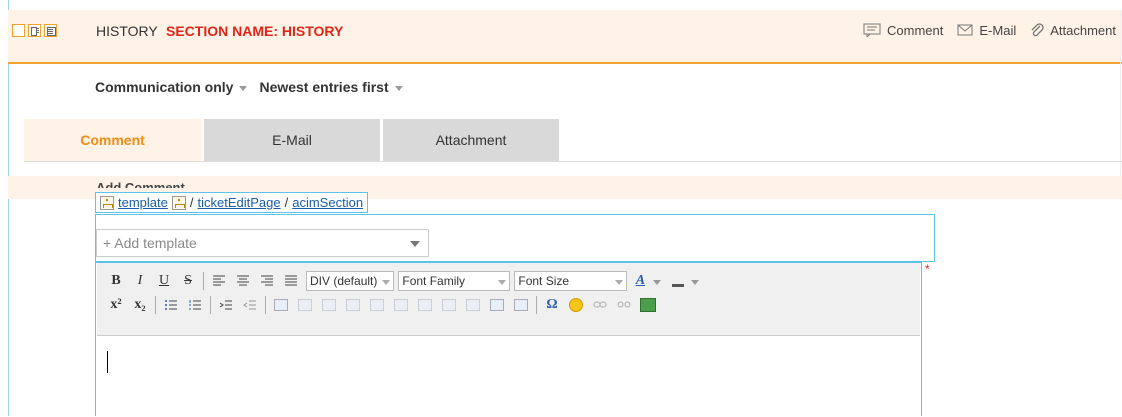 Image resolution: width=1122 pixels, height=417 pixels. Describe the element at coordinates (262, 243) in the screenshot. I see `add-template-select: + Add template` at that location.